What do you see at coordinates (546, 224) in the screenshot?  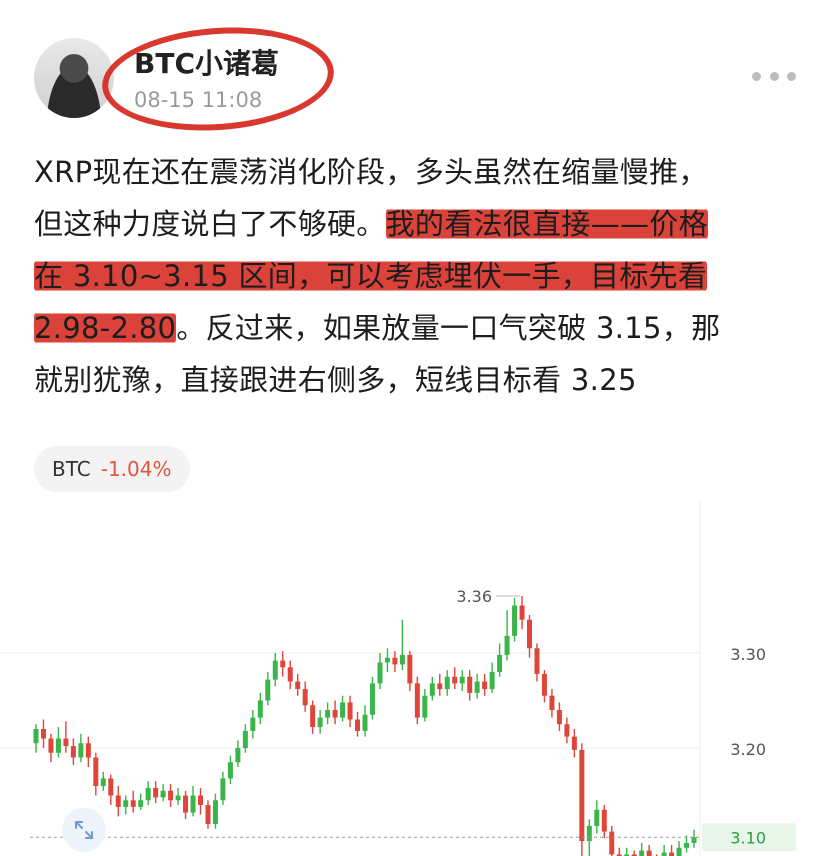 I see `highlighted-text: 我的看法很直接——价格` at bounding box center [546, 224].